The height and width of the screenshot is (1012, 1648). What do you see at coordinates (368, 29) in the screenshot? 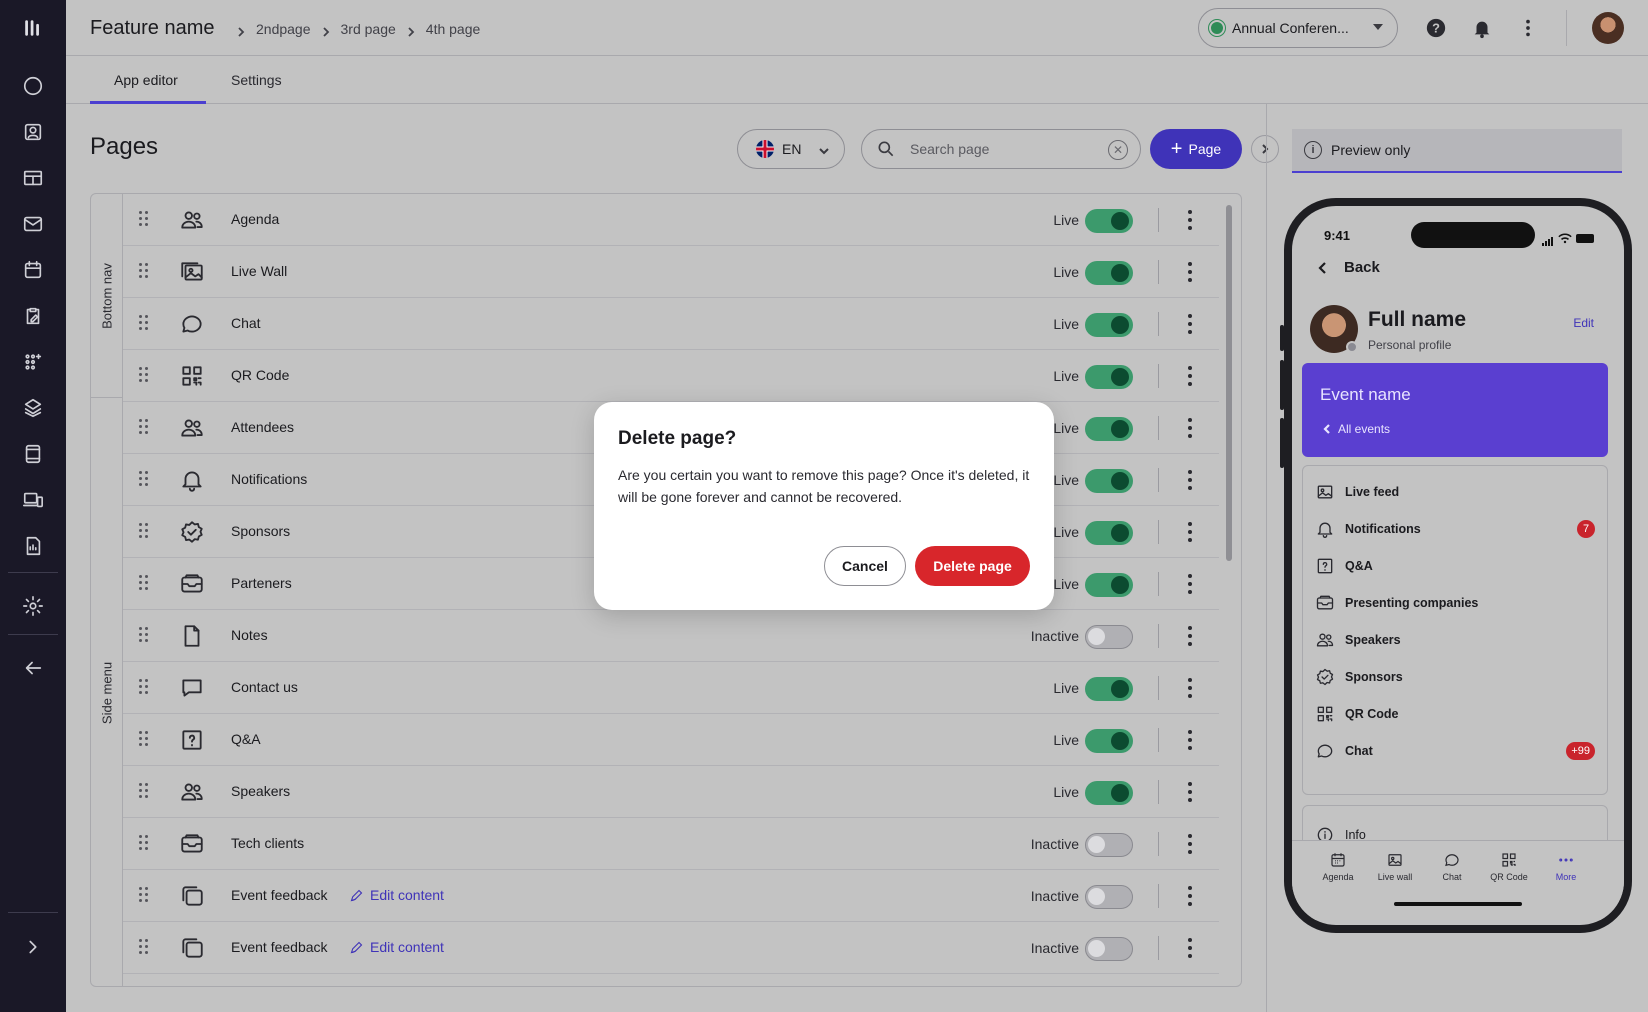
I see `breadcrumb-item: 3rd page` at bounding box center [368, 29].